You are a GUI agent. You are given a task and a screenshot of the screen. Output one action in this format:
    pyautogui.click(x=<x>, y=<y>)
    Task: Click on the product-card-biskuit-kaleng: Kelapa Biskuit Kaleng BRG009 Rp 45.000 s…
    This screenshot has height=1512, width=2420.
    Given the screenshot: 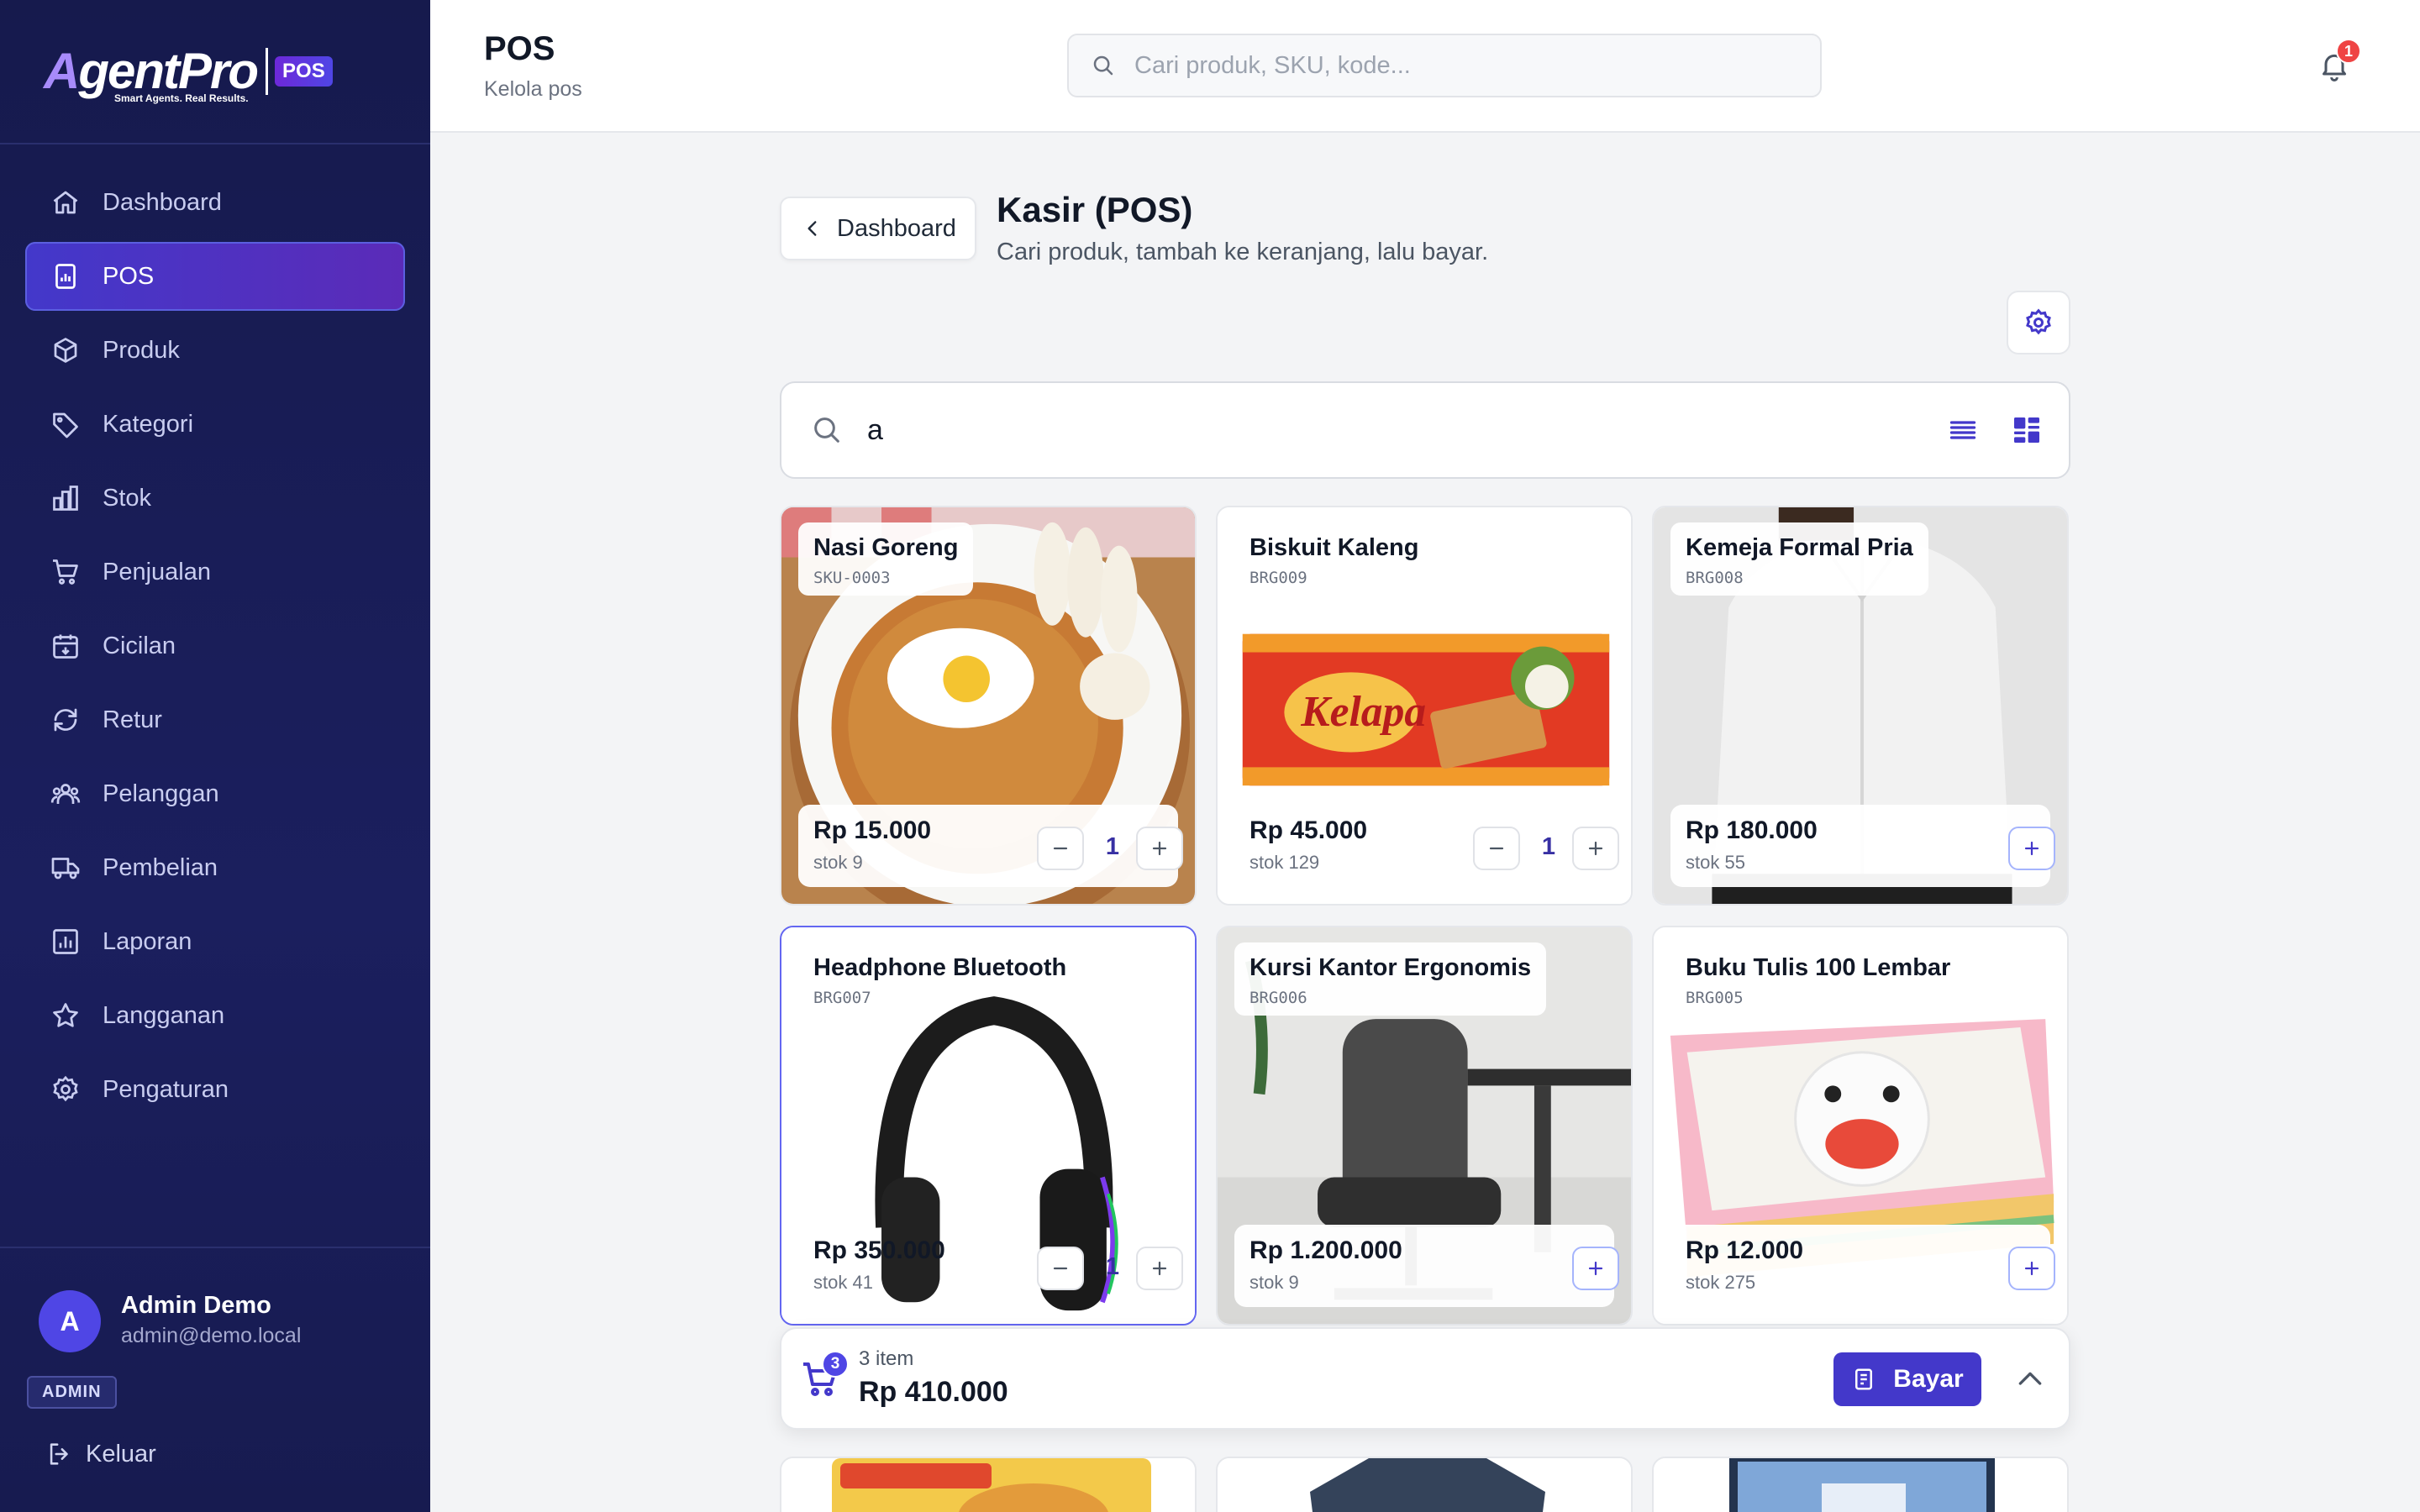 What is the action you would take?
    pyautogui.click(x=1424, y=706)
    